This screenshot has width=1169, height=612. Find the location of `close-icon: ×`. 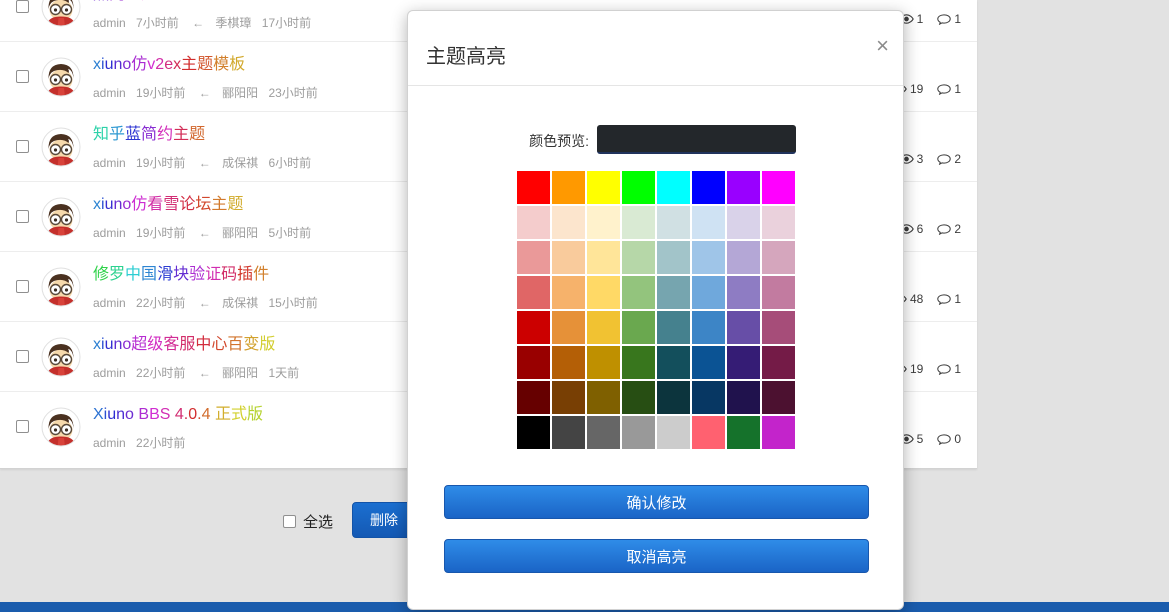

close-icon: × is located at coordinates (882, 46).